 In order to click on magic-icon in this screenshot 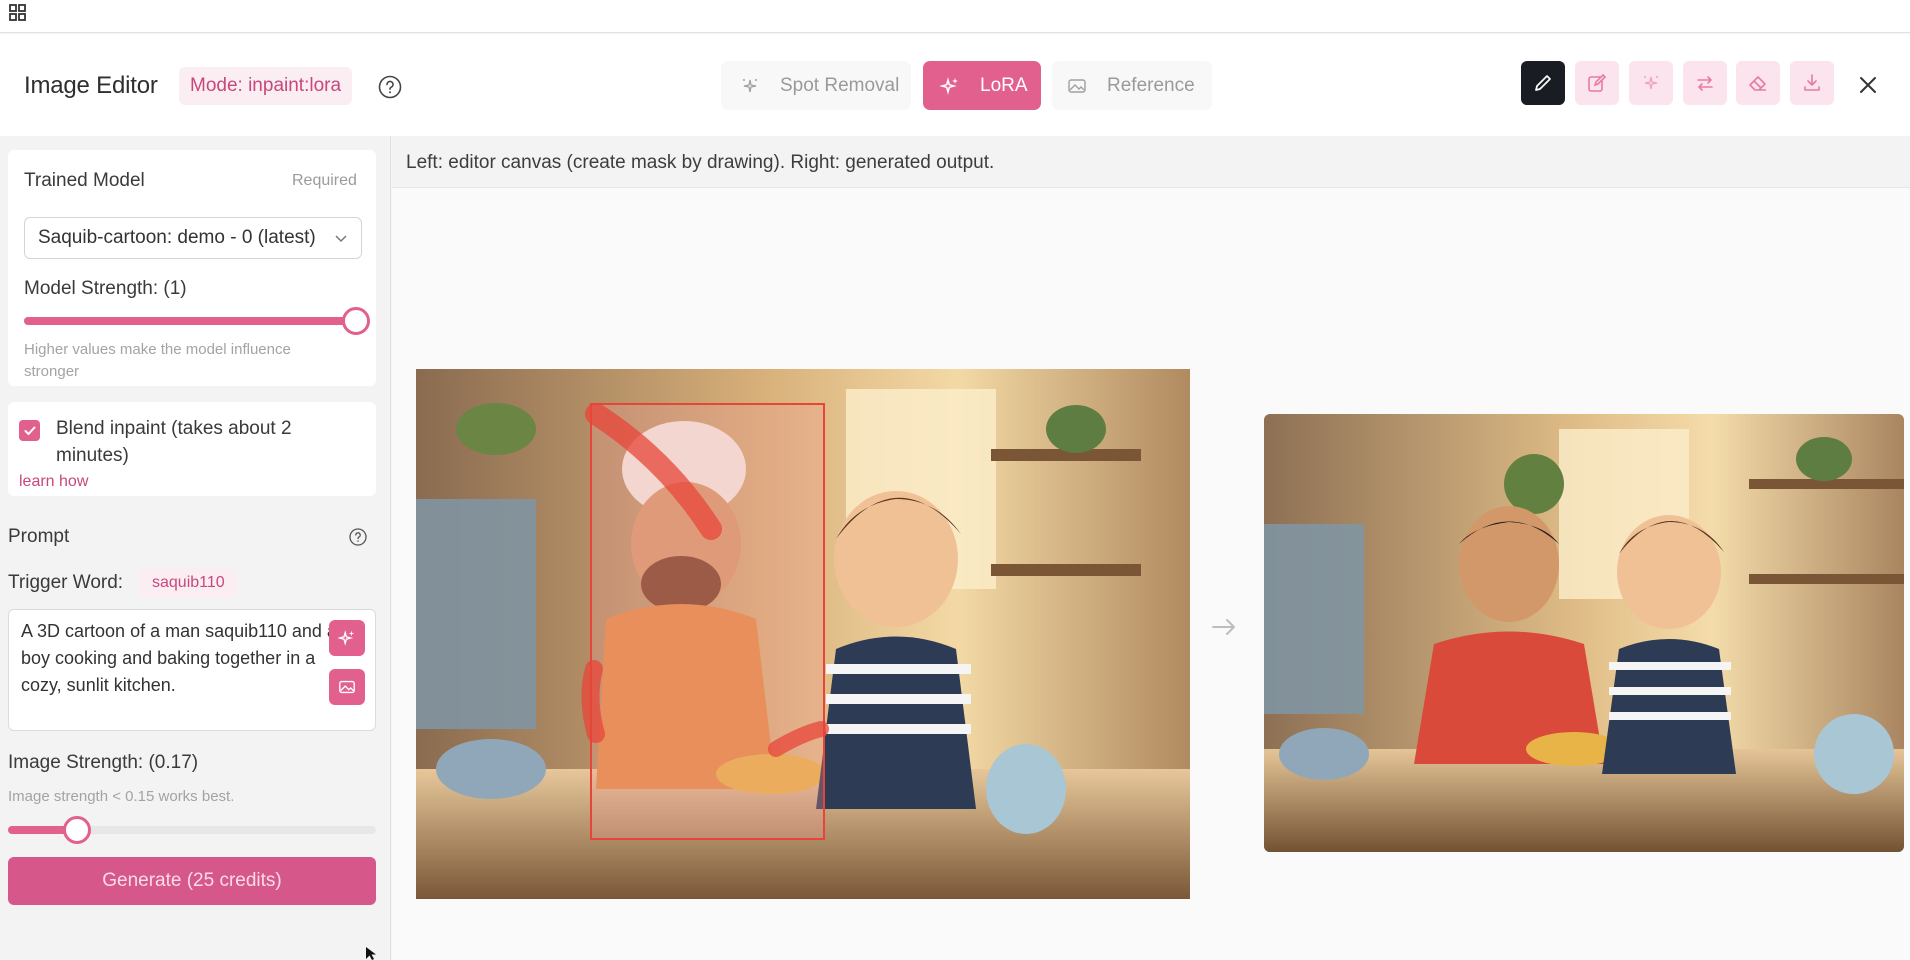, I will do `click(1651, 83)`.